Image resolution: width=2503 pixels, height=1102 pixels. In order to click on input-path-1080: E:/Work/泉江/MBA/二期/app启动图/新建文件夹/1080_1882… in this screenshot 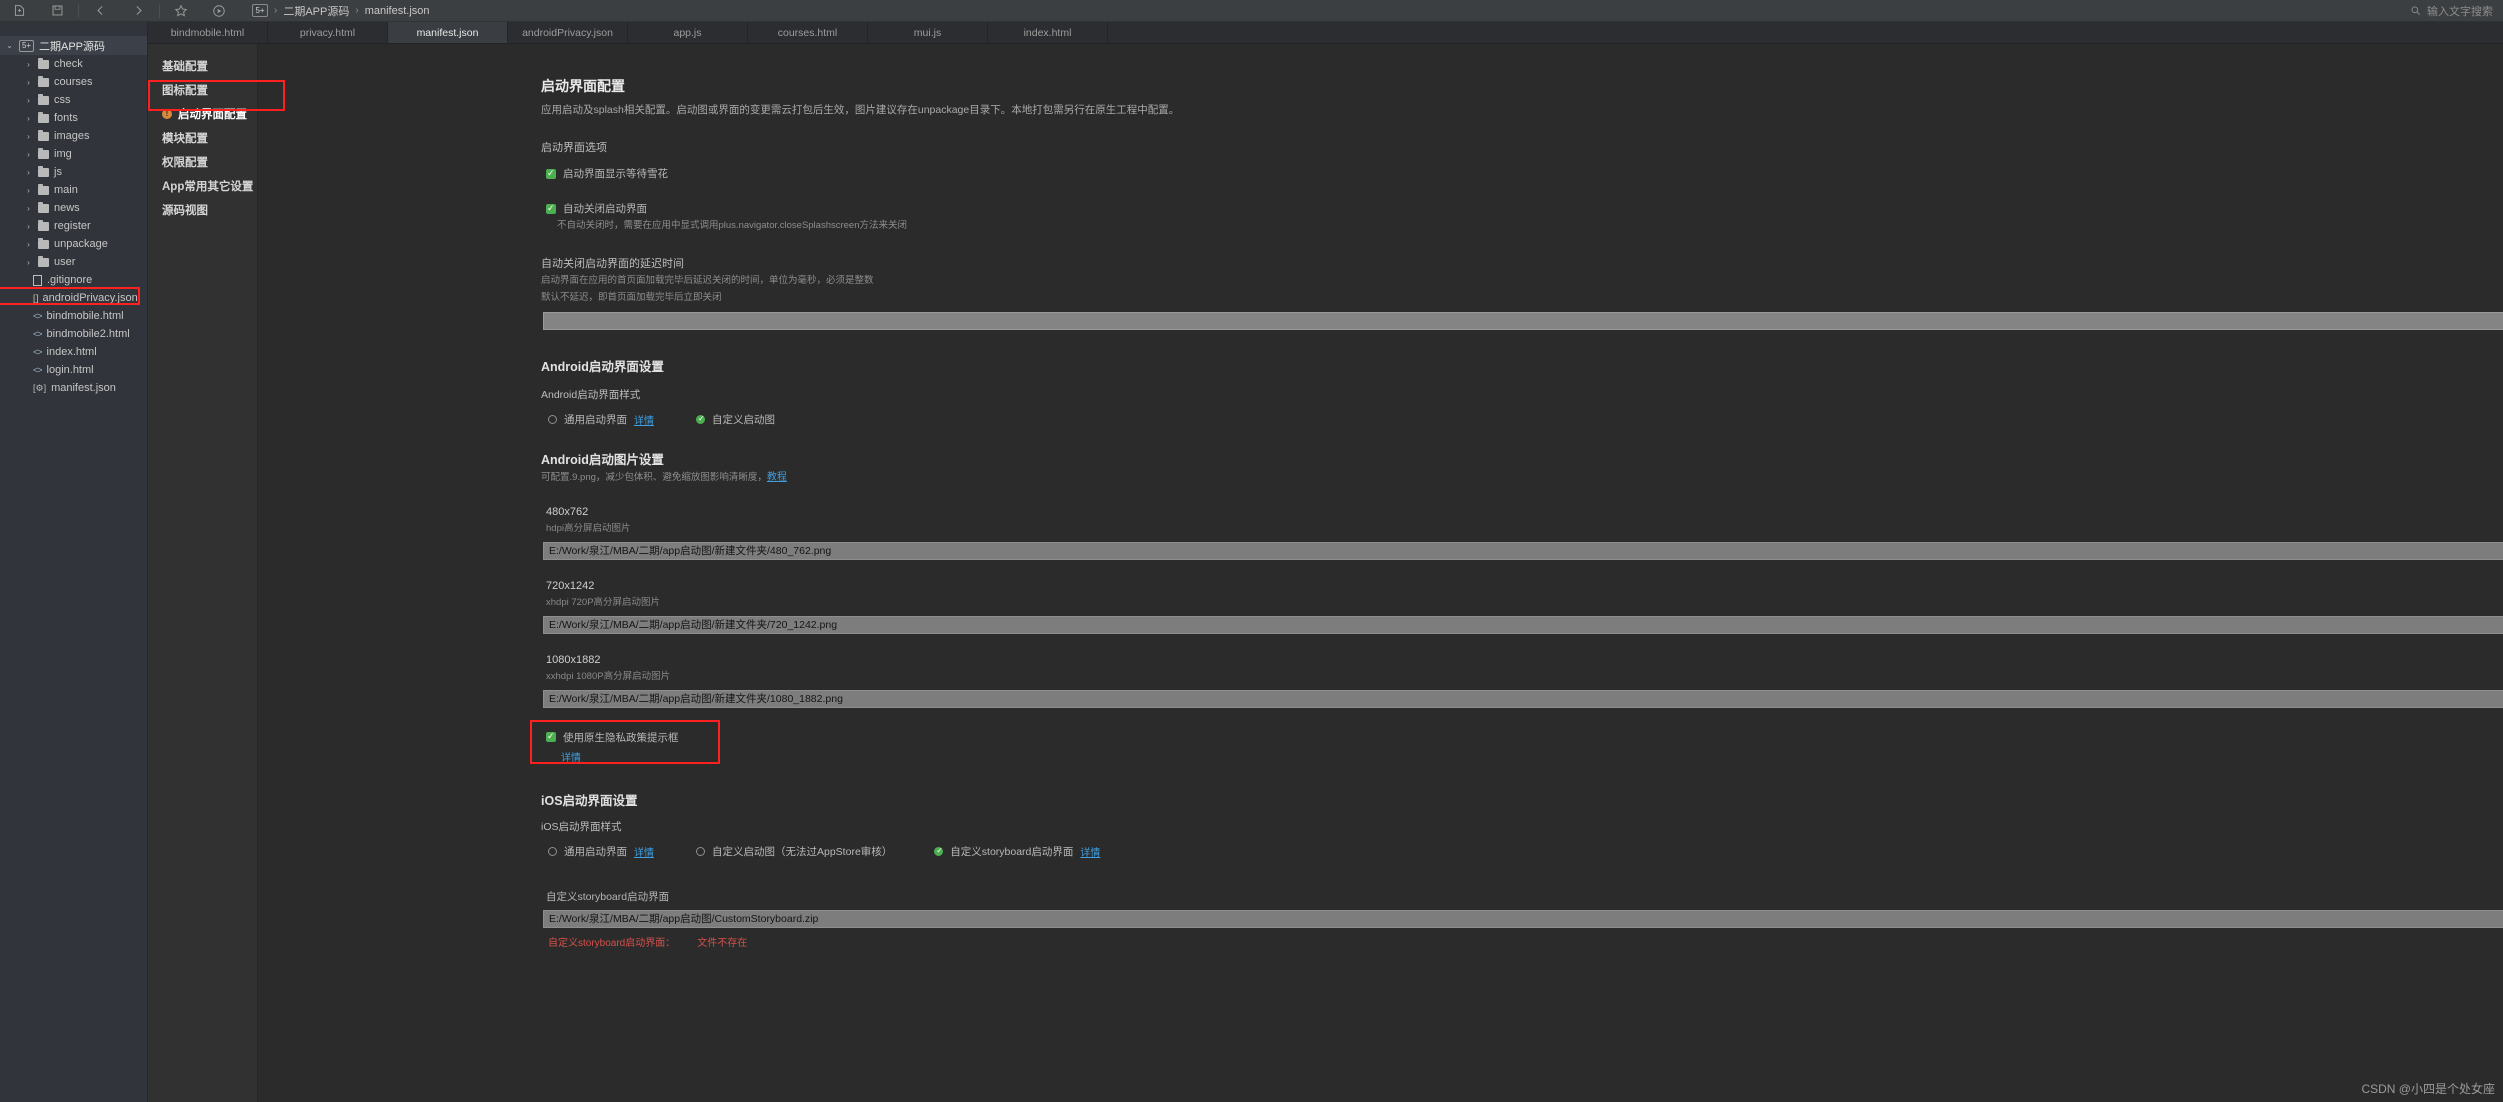, I will do `click(1523, 698)`.